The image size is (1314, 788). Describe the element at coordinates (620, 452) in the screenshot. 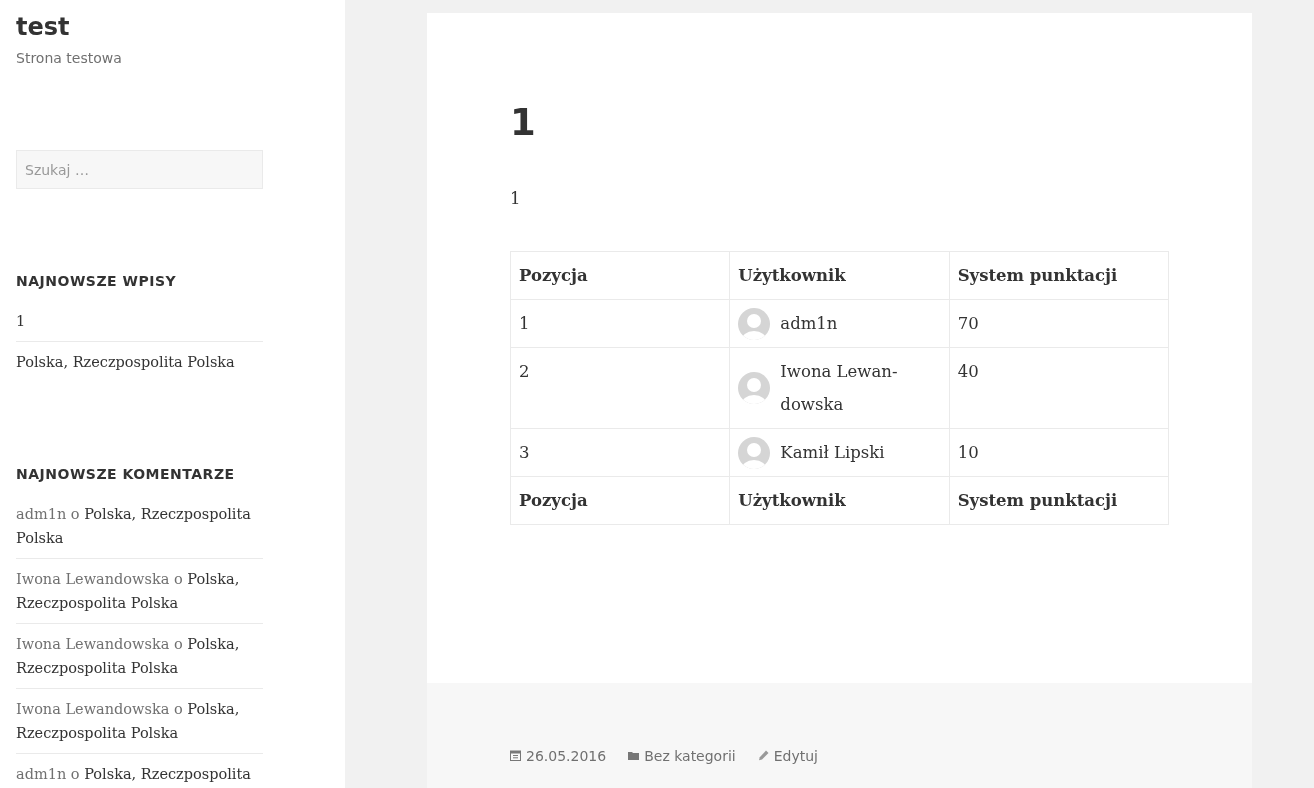

I see `table-cell: 3` at that location.